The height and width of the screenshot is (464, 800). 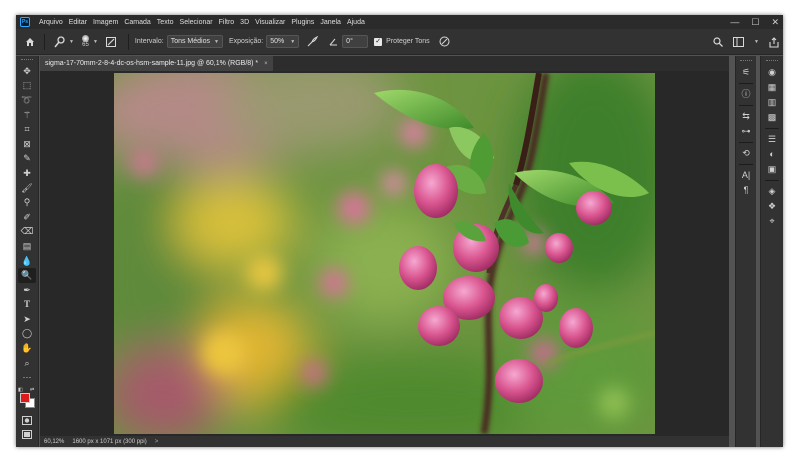 What do you see at coordinates (196, 22) in the screenshot?
I see `menu-item-selecionar: Selecionar` at bounding box center [196, 22].